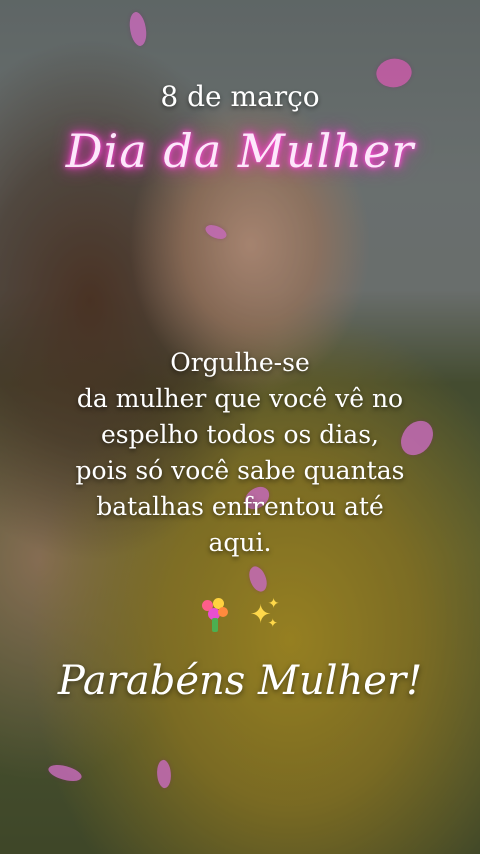 Image resolution: width=480 pixels, height=854 pixels. Describe the element at coordinates (240, 614) in the screenshot. I see `emoji-row: ✦ ✦ ✦` at that location.